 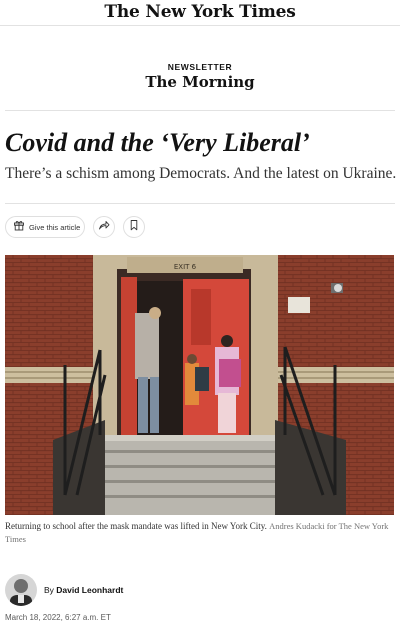 What do you see at coordinates (19, 227) in the screenshot?
I see `gift-icon` at bounding box center [19, 227].